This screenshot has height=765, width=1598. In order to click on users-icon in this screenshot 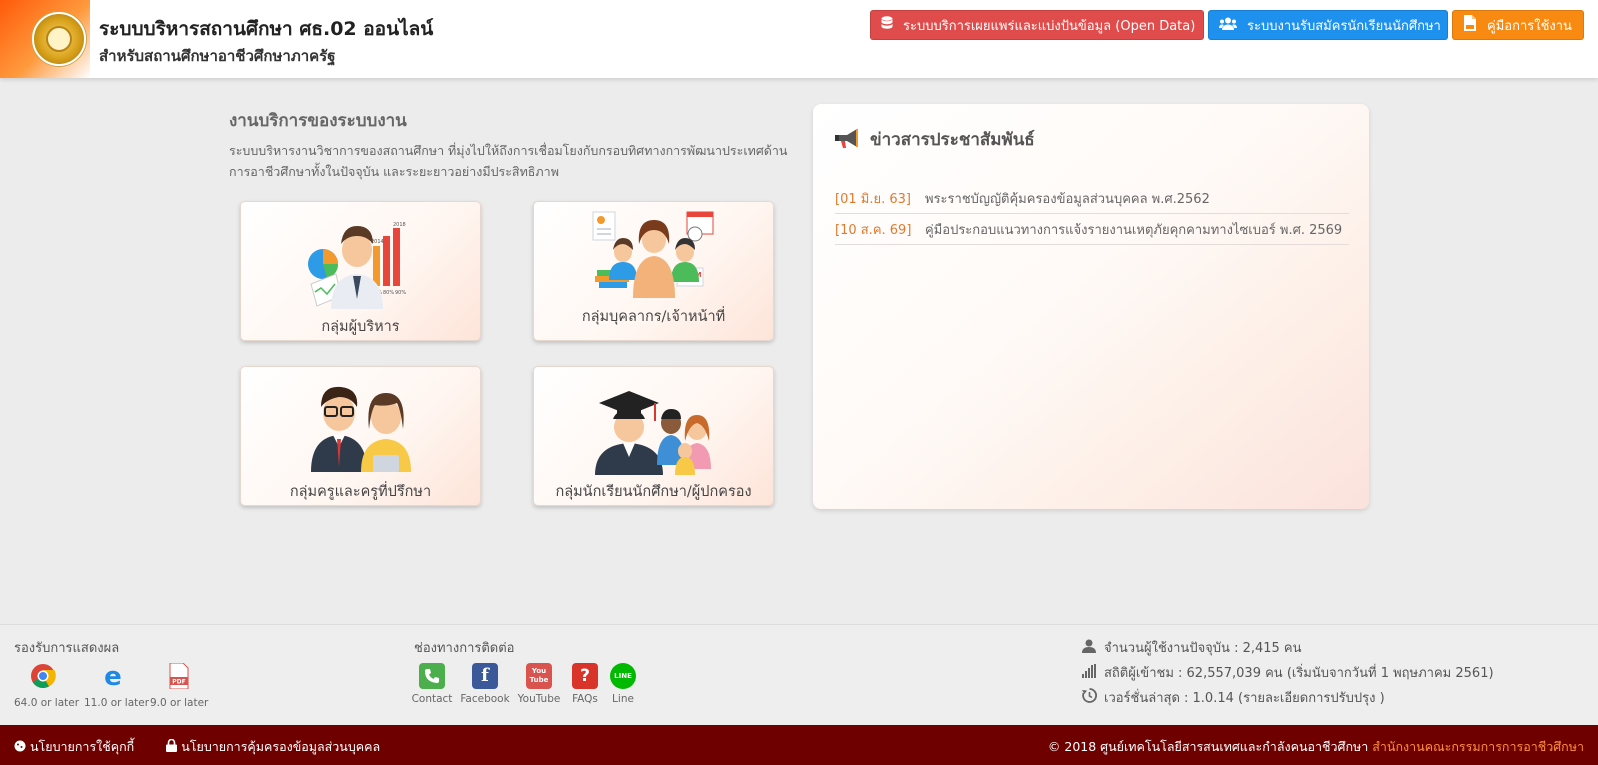, I will do `click(1228, 25)`.